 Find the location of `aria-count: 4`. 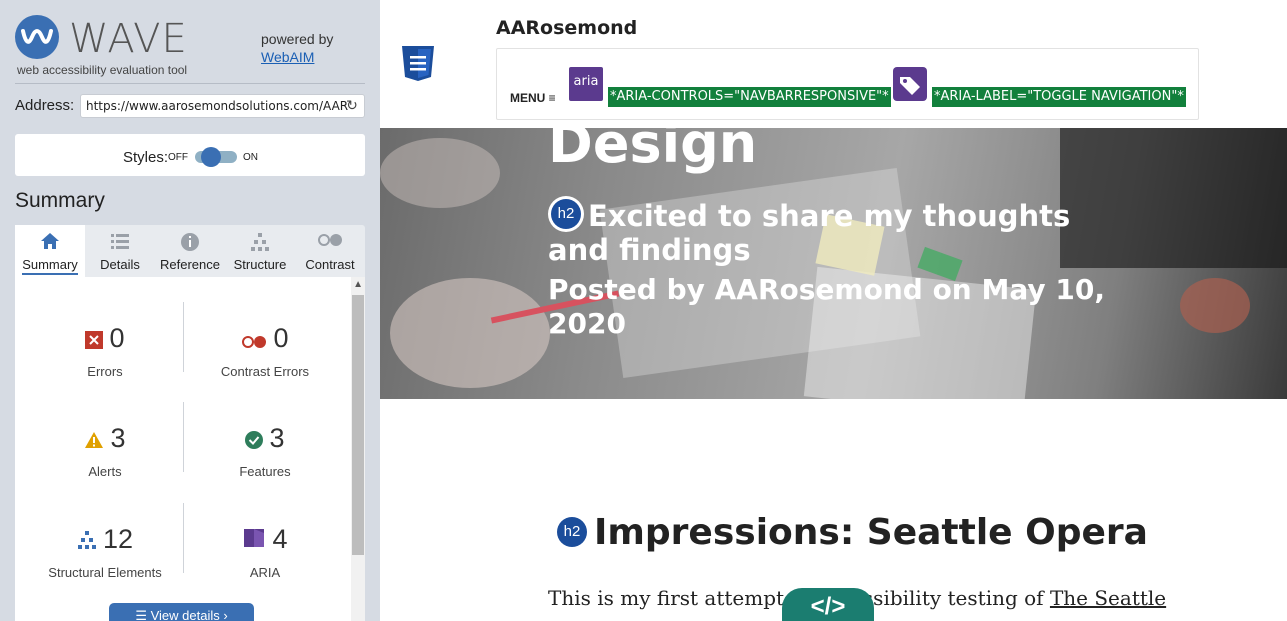

aria-count: 4 is located at coordinates (280, 539).